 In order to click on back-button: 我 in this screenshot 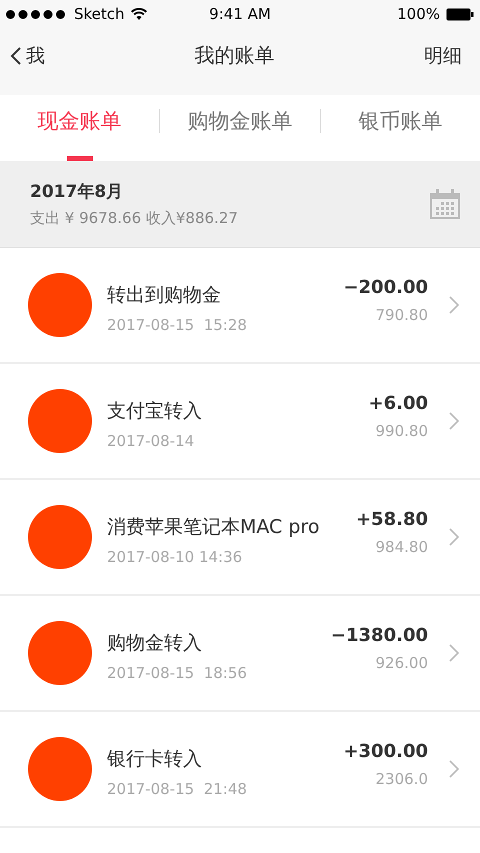, I will do `click(27, 55)`.